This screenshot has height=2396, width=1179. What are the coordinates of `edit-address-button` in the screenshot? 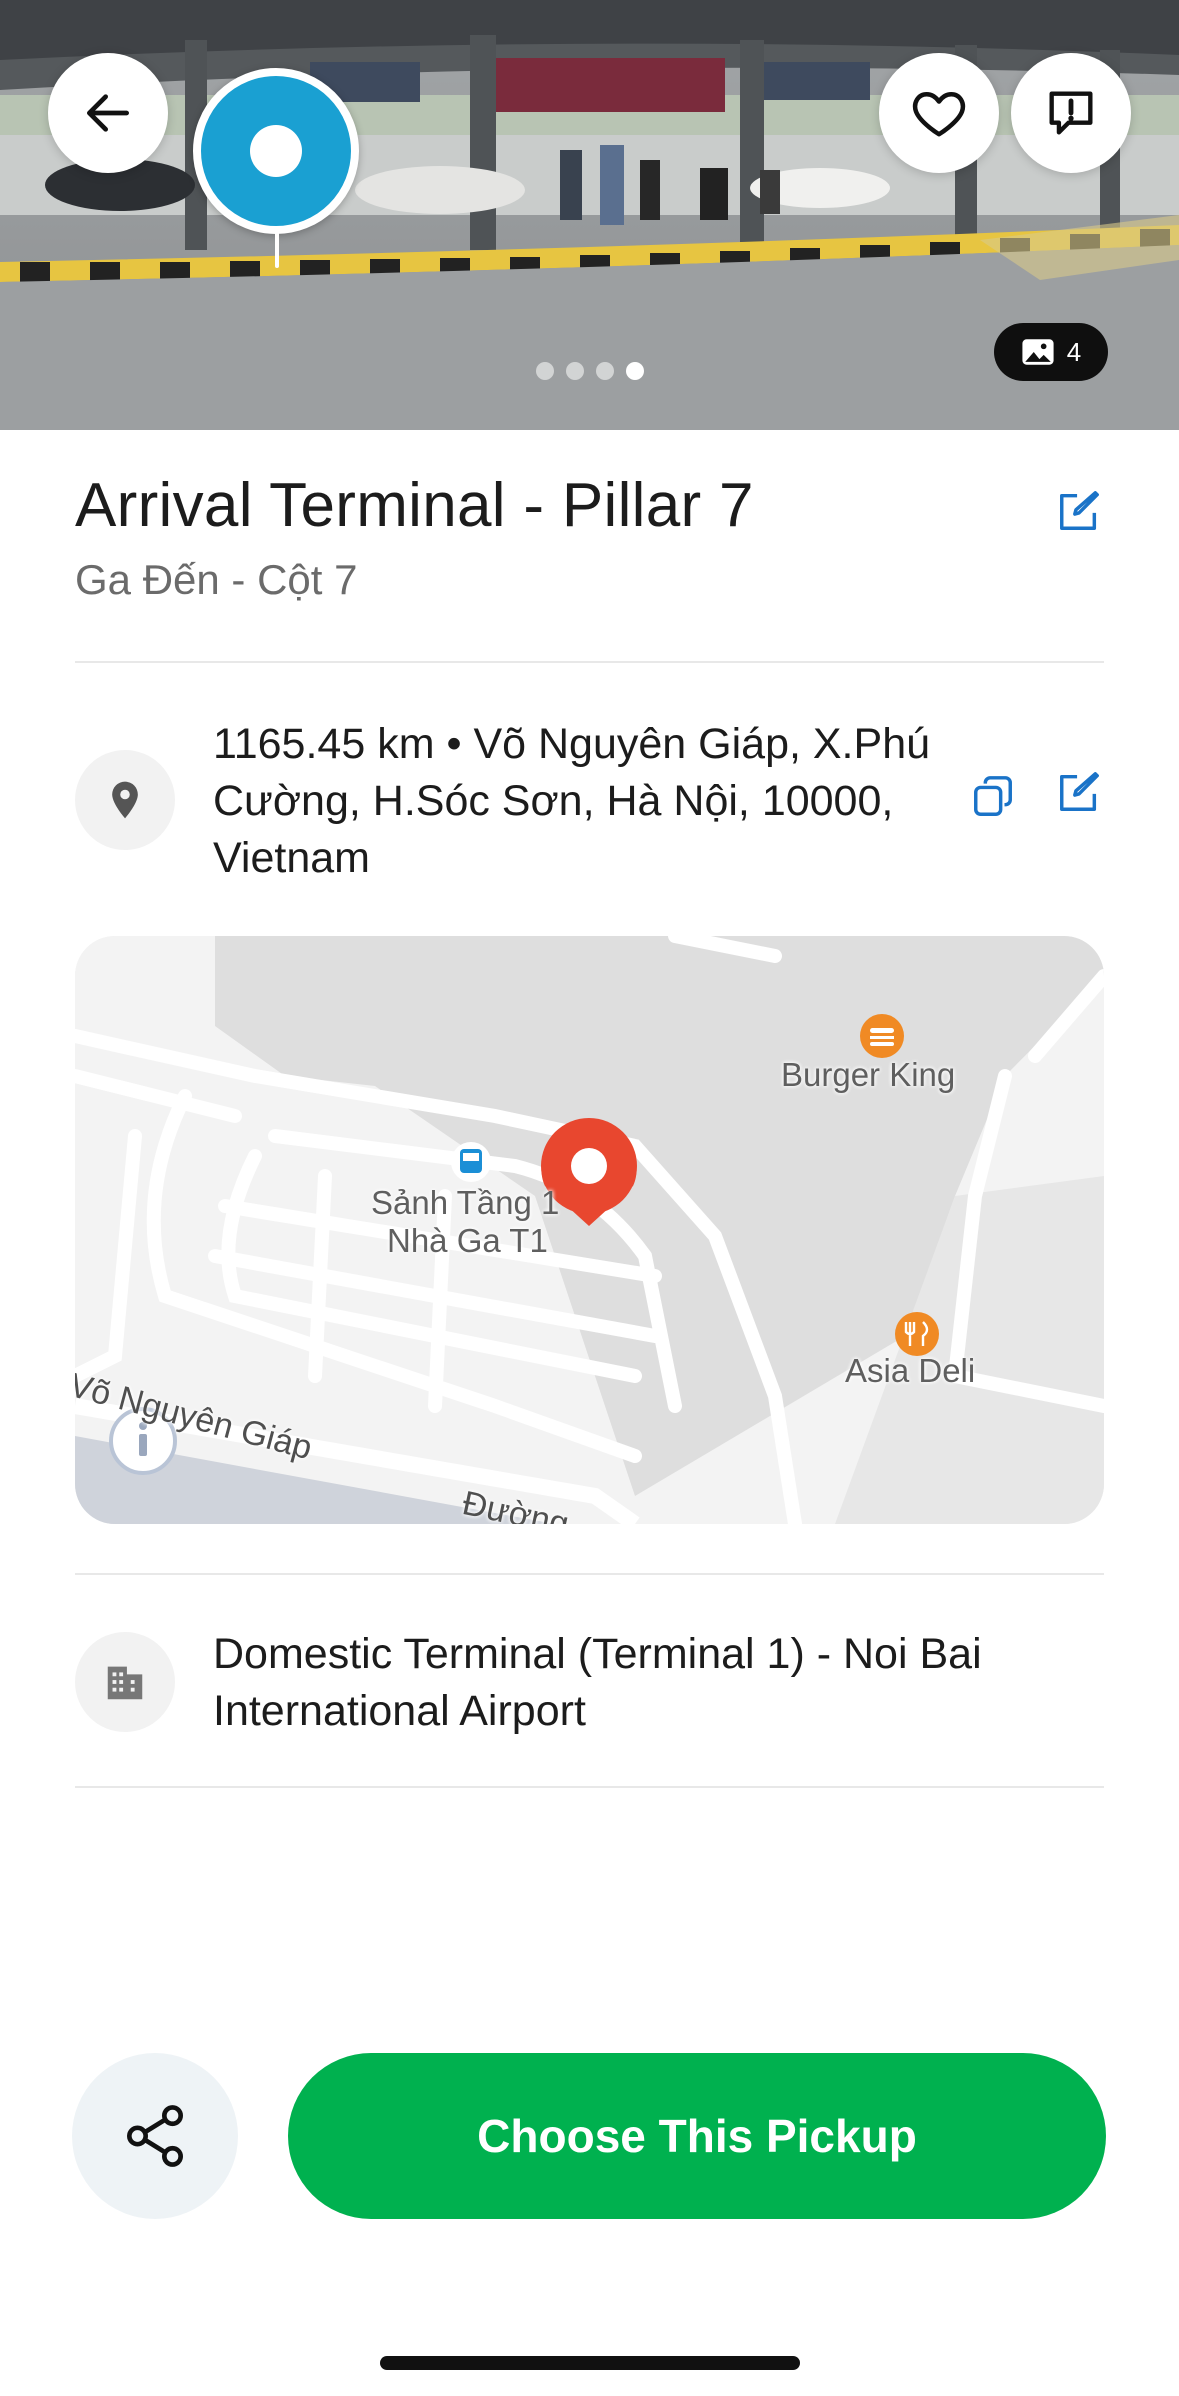 It's located at (1079, 794).